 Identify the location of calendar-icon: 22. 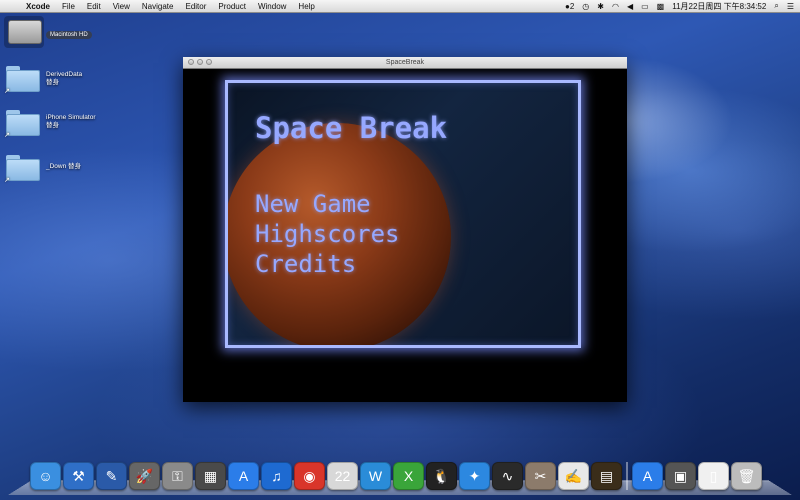
(342, 476).